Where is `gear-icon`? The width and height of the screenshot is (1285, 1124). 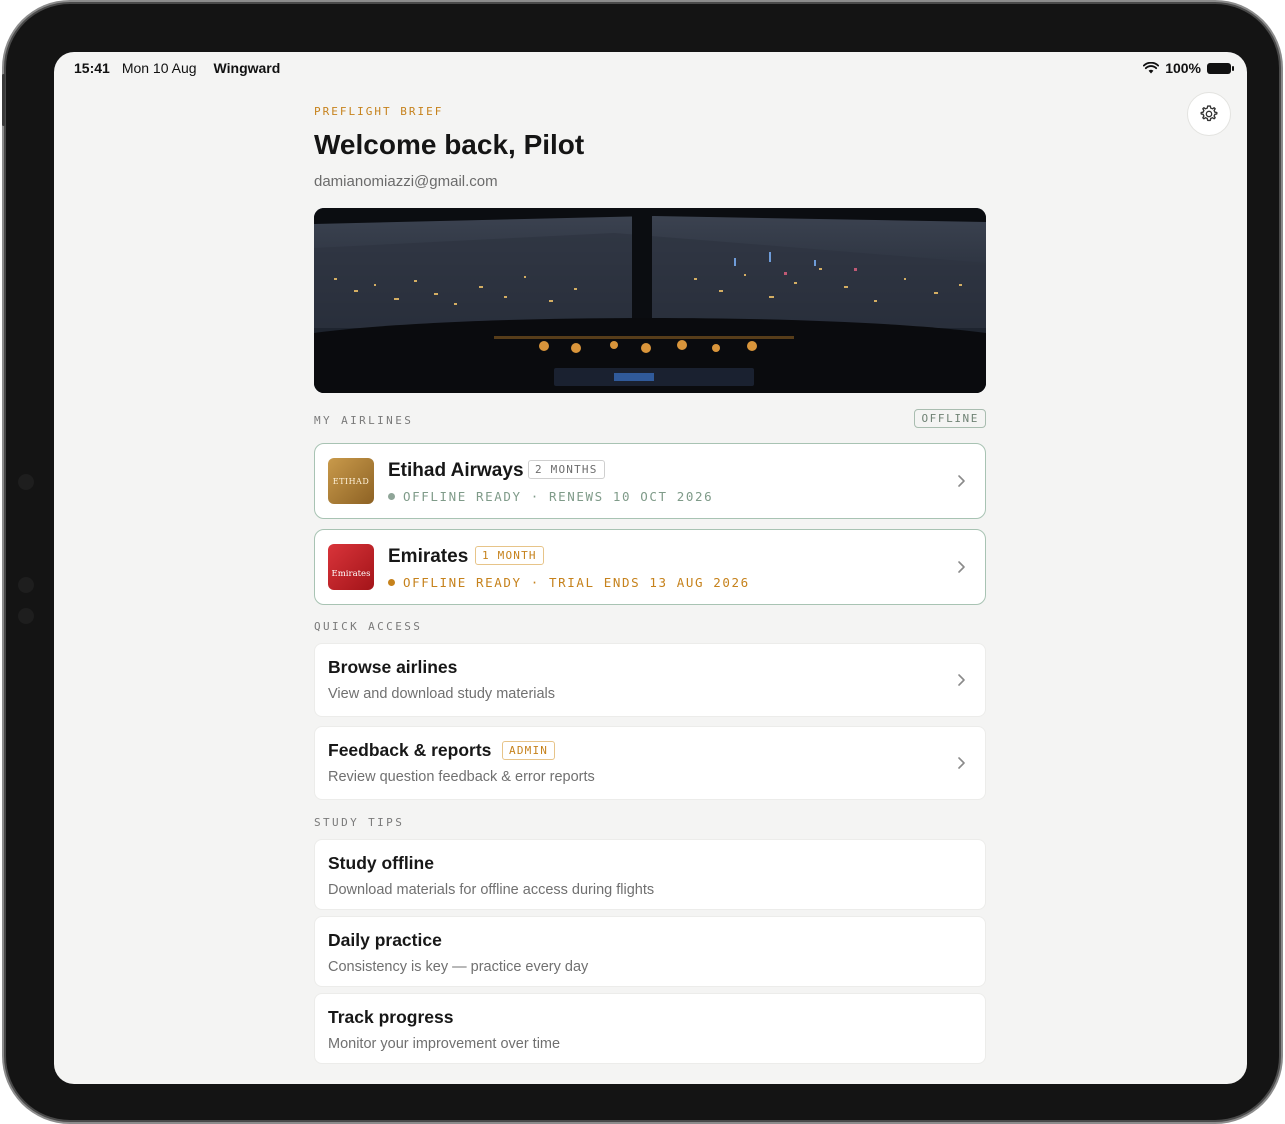 gear-icon is located at coordinates (1209, 113).